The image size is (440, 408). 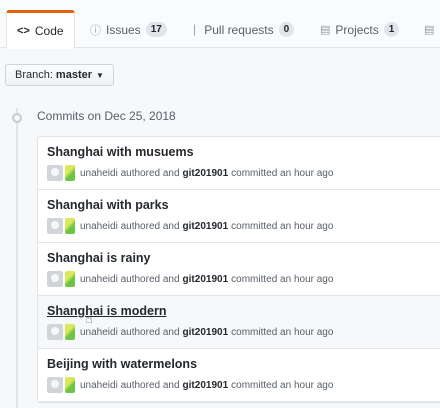 What do you see at coordinates (23, 30) in the screenshot?
I see `code-icon: <>` at bounding box center [23, 30].